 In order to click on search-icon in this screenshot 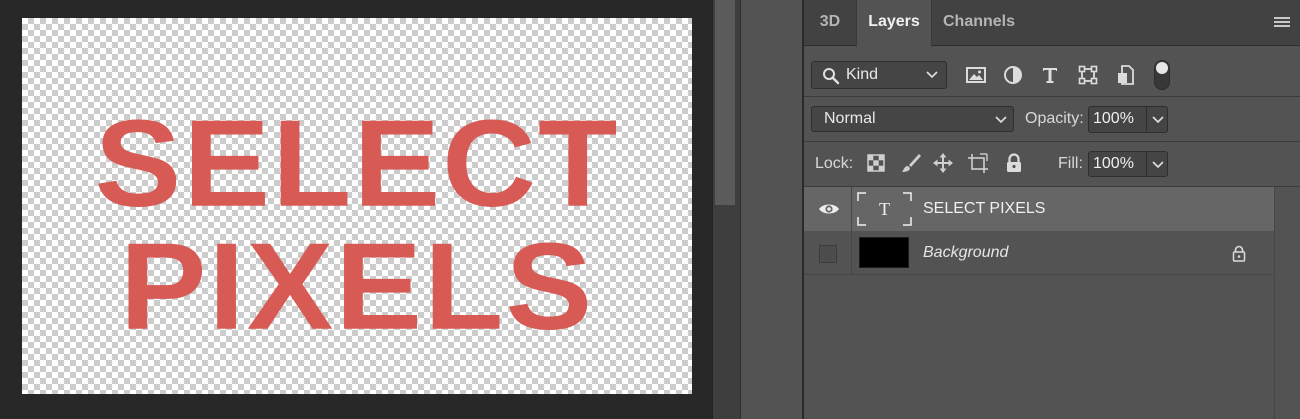, I will do `click(831, 76)`.